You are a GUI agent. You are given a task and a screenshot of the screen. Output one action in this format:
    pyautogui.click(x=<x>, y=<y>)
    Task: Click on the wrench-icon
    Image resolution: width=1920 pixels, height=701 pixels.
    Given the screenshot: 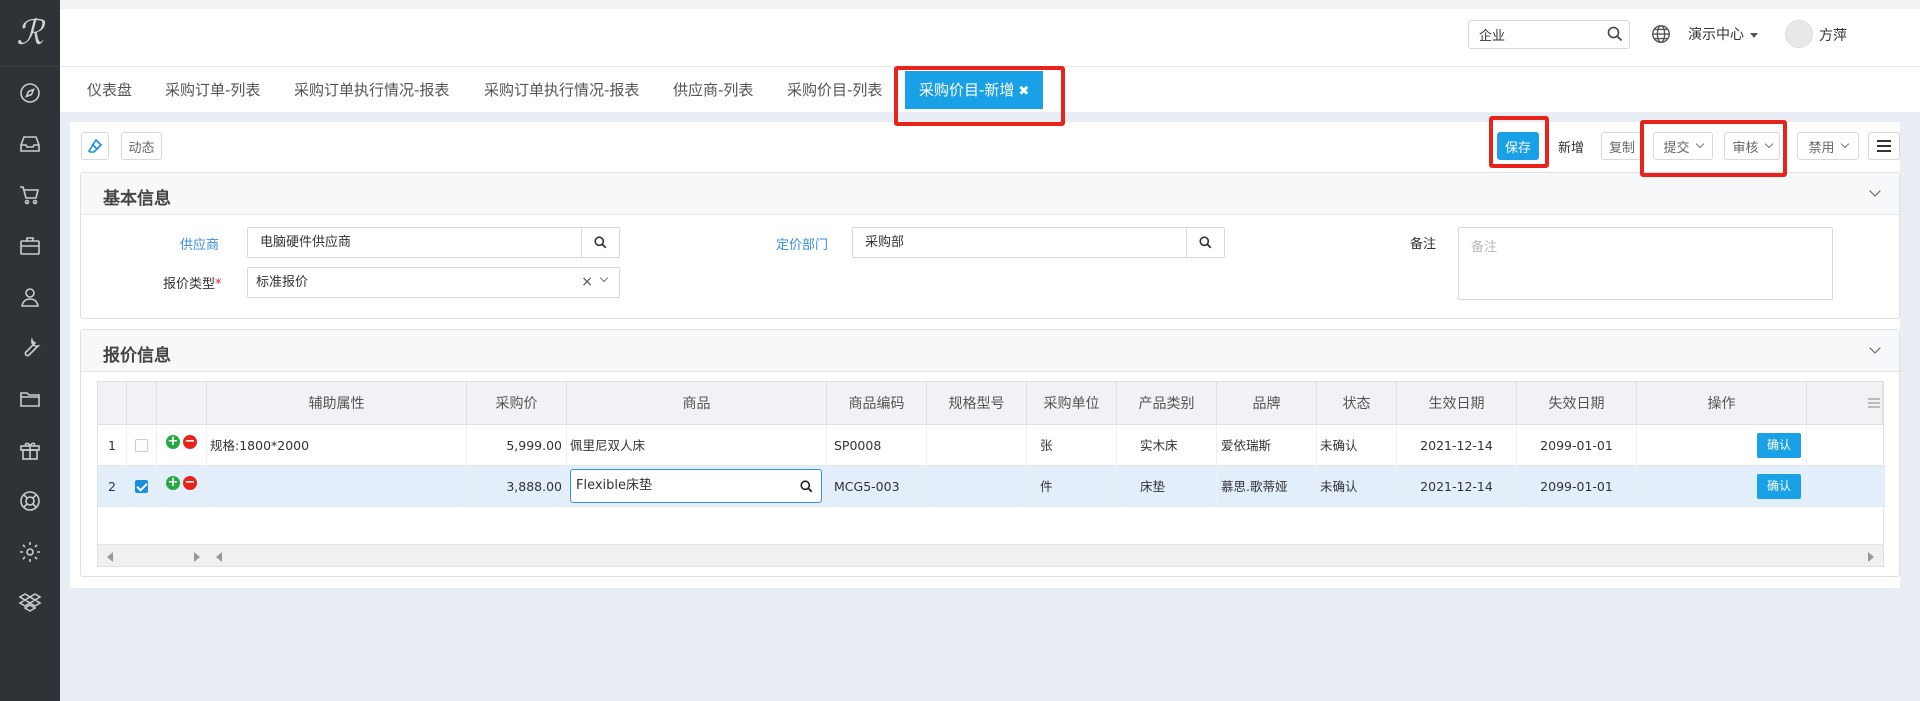 What is the action you would take?
    pyautogui.click(x=30, y=347)
    